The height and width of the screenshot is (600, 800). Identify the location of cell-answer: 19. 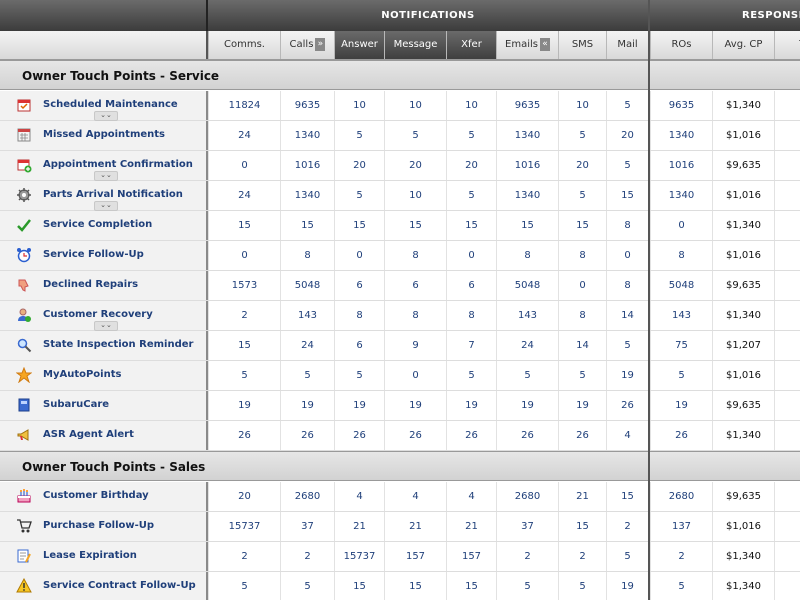
(359, 405).